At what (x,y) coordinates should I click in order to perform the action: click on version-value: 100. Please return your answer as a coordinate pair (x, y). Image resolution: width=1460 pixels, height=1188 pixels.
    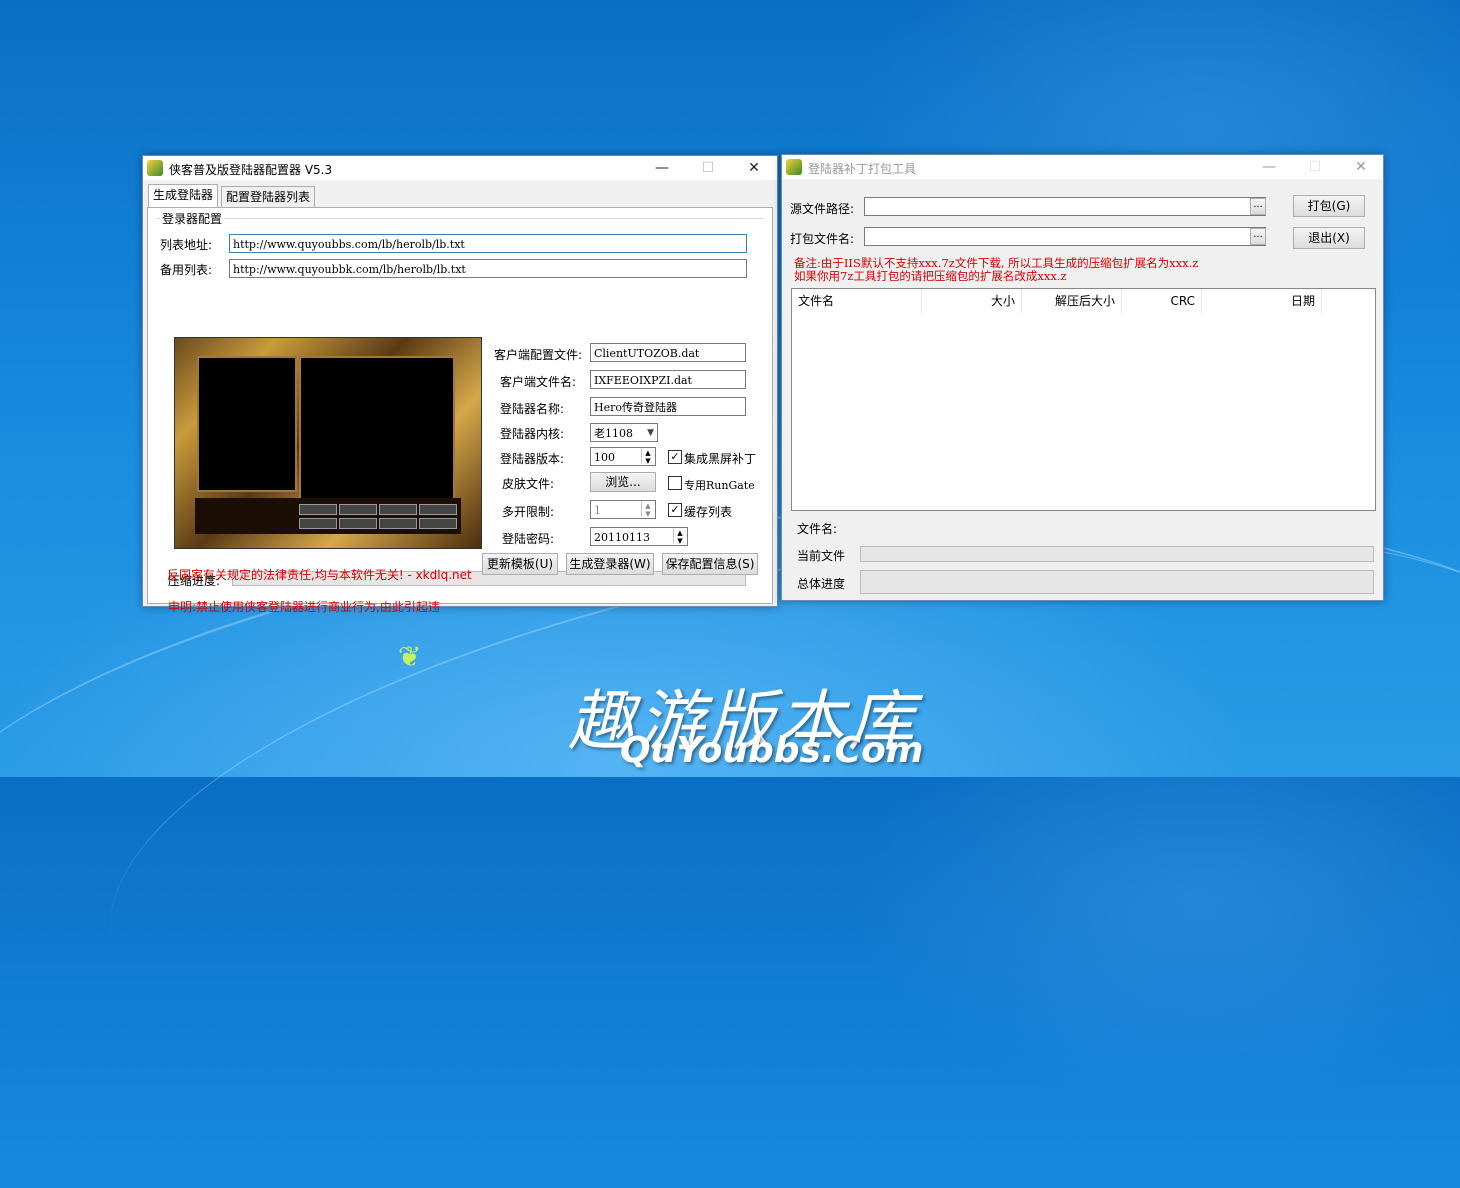
    Looking at the image, I should click on (604, 457).